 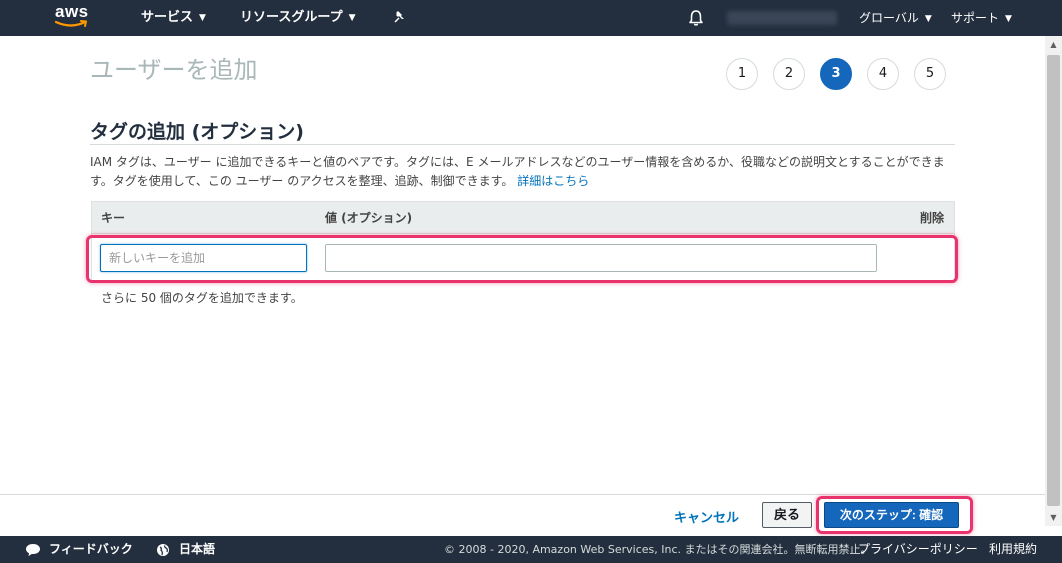 What do you see at coordinates (197, 549) in the screenshot?
I see `language-selector: 日本語` at bounding box center [197, 549].